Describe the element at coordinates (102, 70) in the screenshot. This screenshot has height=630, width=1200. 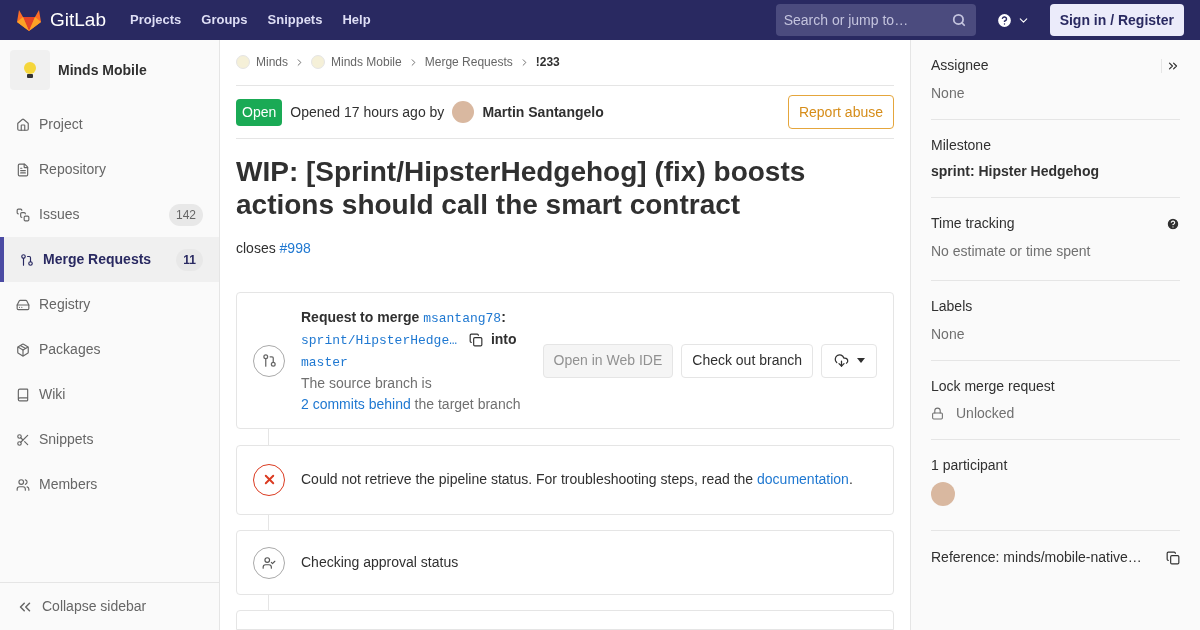
I see `project-name: Minds Mobile` at that location.